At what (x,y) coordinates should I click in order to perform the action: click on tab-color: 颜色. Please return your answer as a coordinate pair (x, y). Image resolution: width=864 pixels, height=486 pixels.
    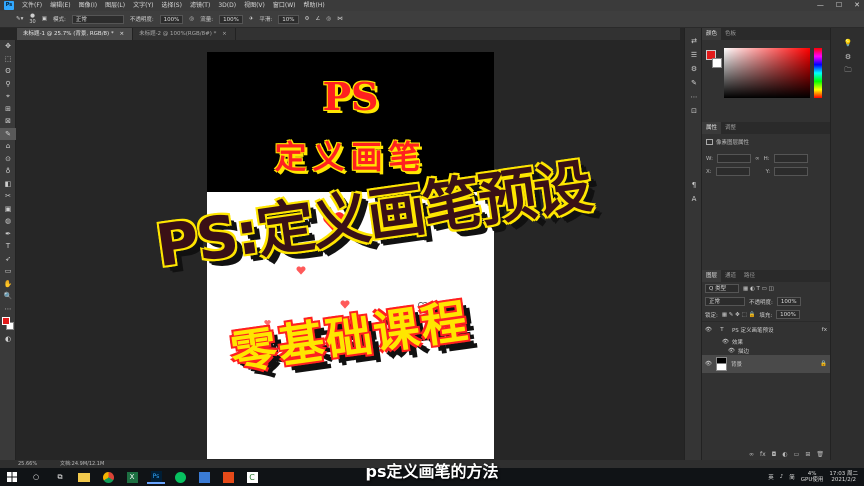
    Looking at the image, I should click on (712, 34).